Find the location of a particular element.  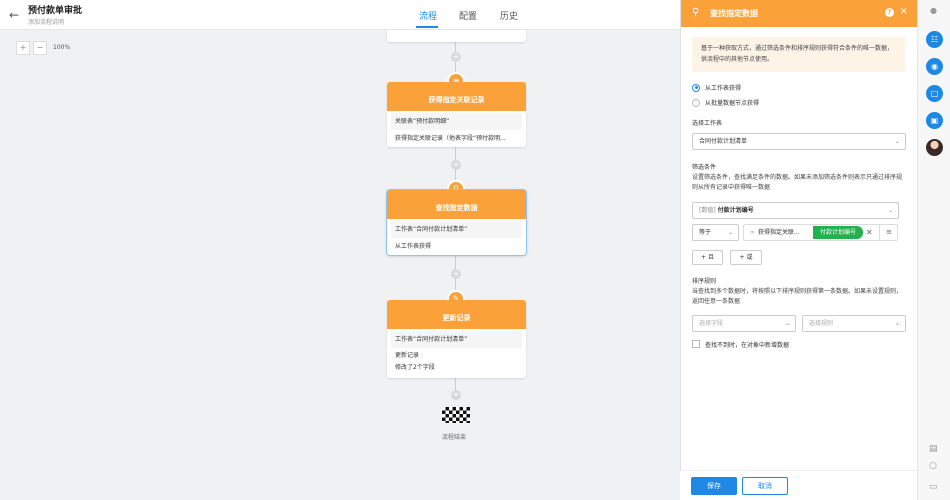

panel-header: ⚲ 查找指定数据 ? ✕ is located at coordinates (799, 13).